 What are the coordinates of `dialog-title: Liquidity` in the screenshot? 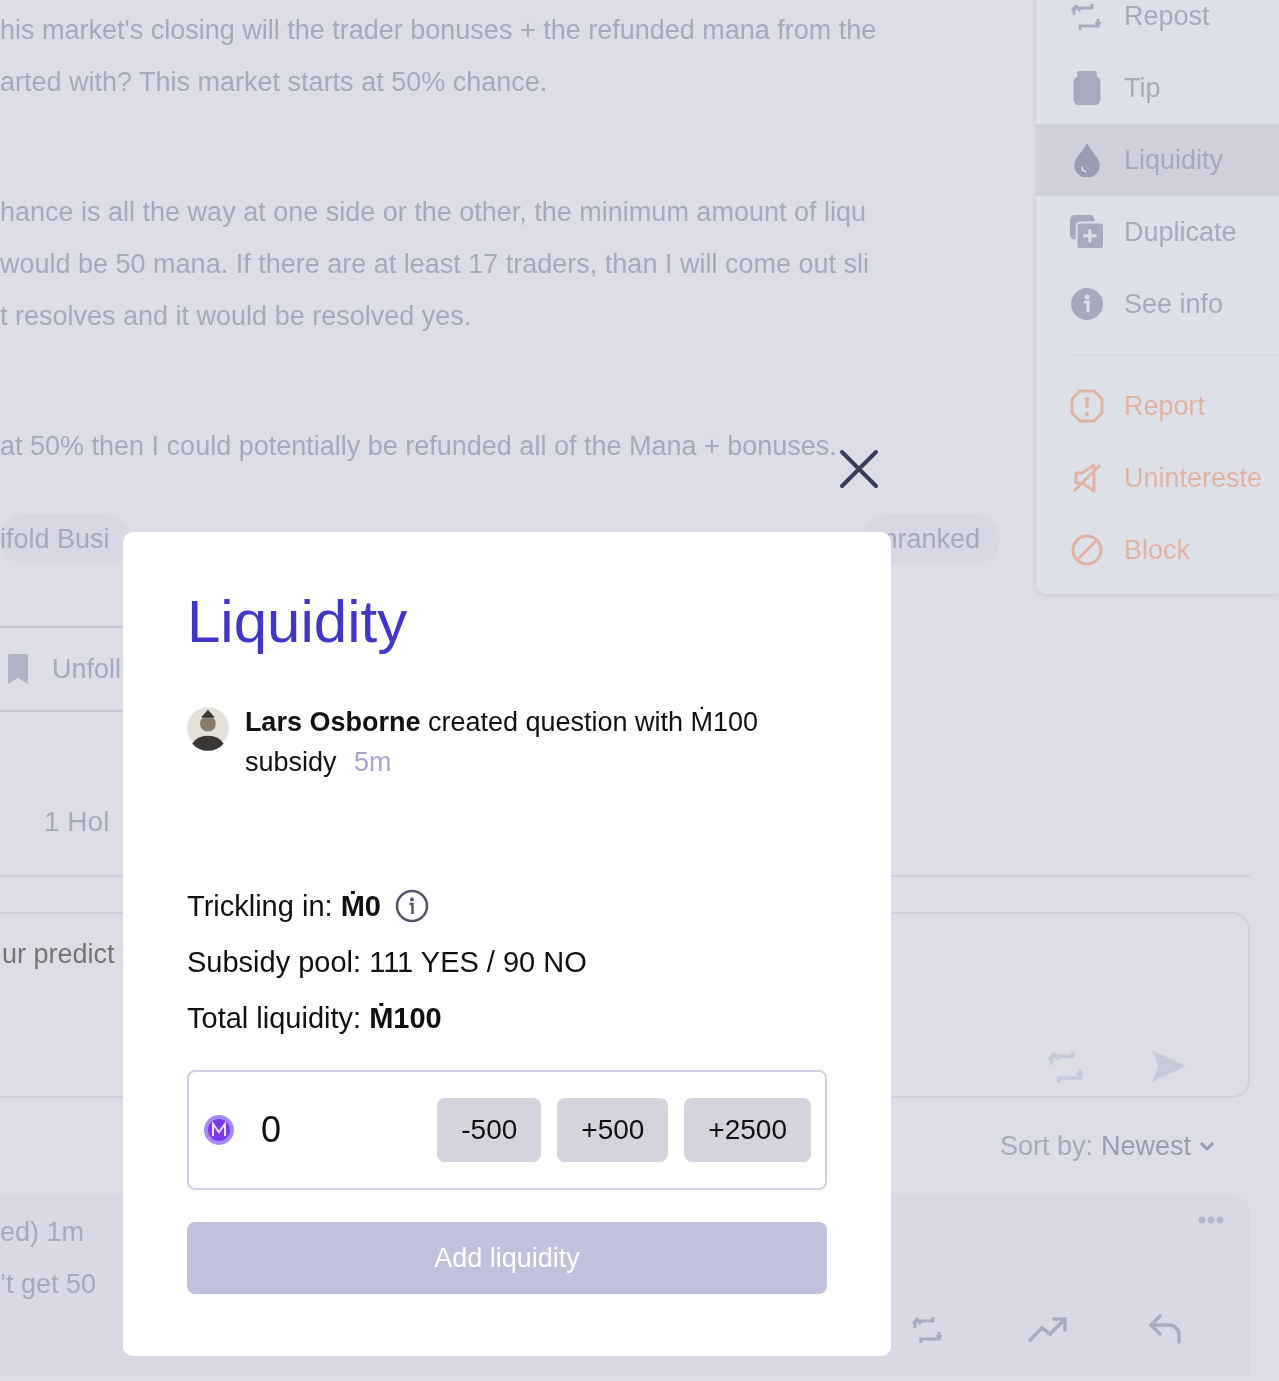 It's located at (298, 622).